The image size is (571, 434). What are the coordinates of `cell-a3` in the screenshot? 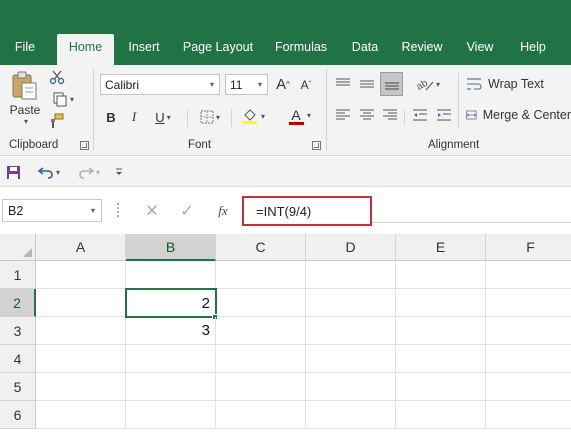 It's located at (81, 331).